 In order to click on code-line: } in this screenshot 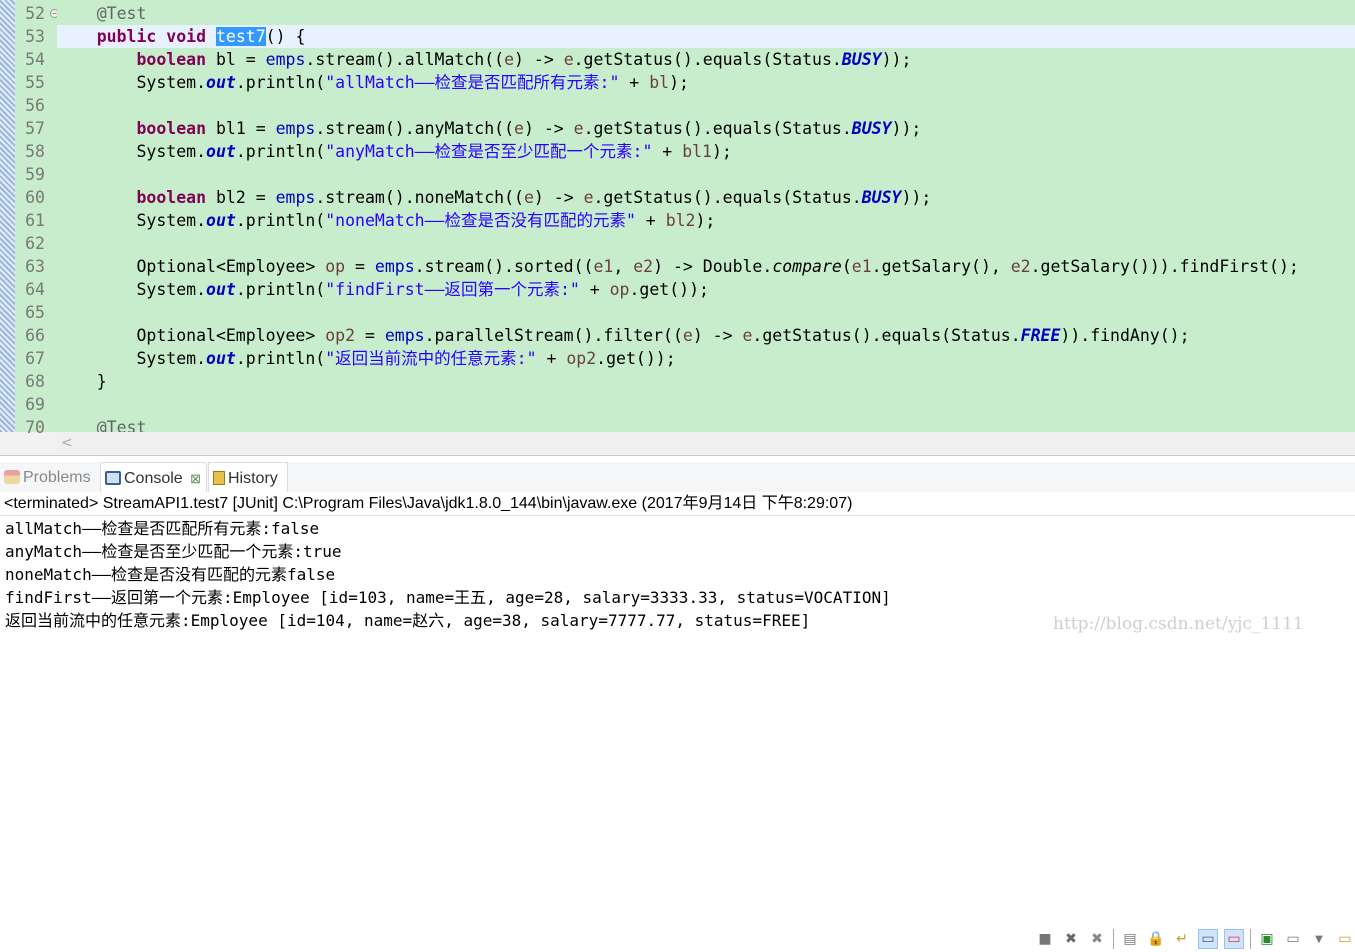, I will do `click(706, 381)`.